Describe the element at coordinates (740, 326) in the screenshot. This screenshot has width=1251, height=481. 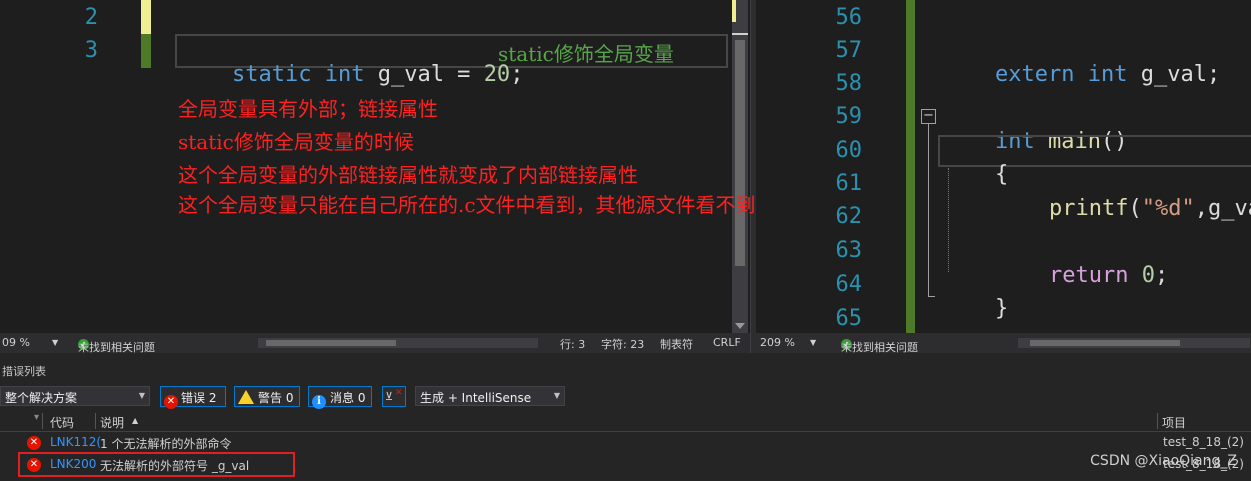
I see `scroll-down-arrow-icon` at that location.